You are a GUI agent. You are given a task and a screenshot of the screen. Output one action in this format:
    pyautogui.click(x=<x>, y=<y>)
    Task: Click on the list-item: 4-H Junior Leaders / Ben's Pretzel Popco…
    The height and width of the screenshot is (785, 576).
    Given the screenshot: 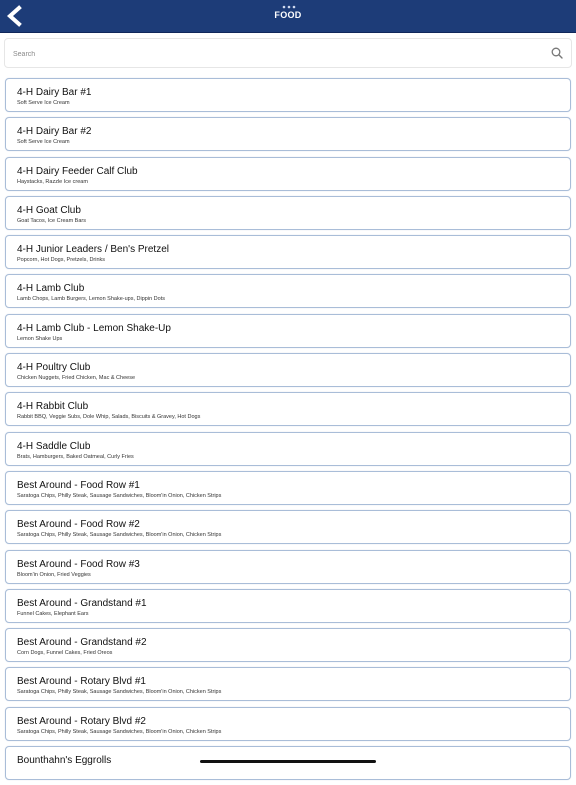 What is the action you would take?
    pyautogui.click(x=288, y=252)
    